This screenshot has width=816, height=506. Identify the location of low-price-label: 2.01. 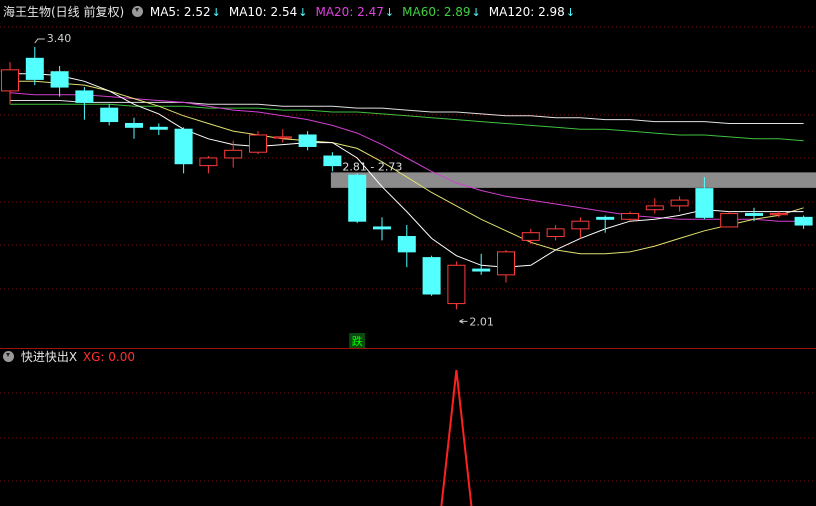
(481, 321).